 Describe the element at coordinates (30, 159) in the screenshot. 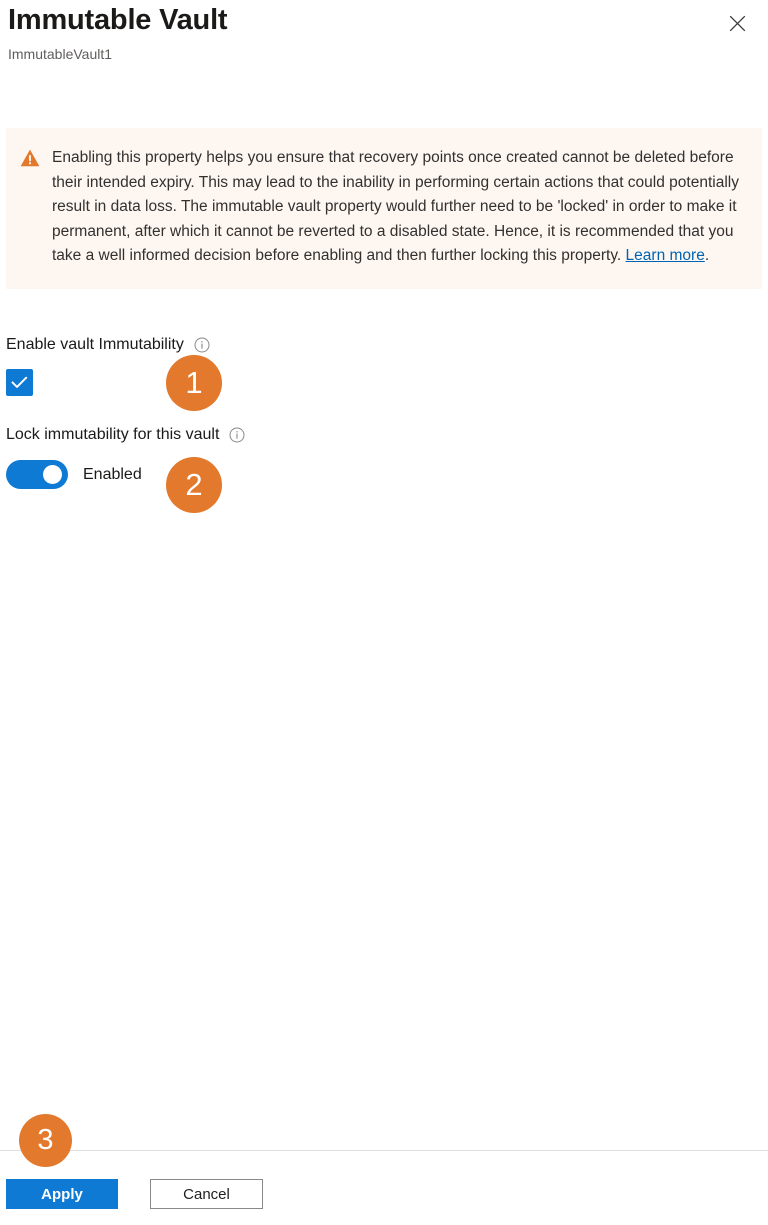

I see `warning-triangle-icon` at that location.